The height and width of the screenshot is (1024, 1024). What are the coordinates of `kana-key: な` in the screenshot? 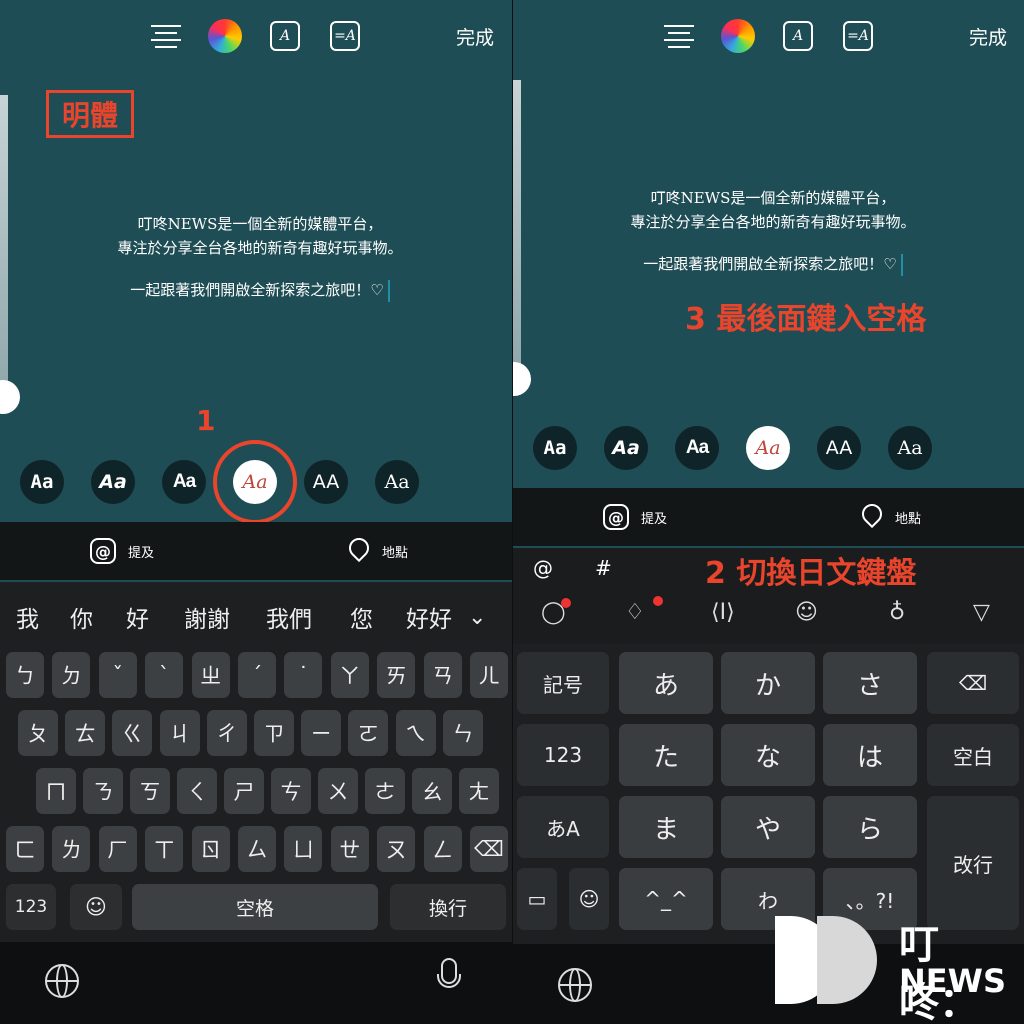 It's located at (768, 755).